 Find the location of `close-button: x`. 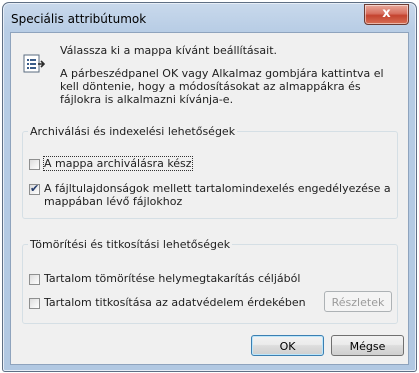

close-button: x is located at coordinates (386, 14).